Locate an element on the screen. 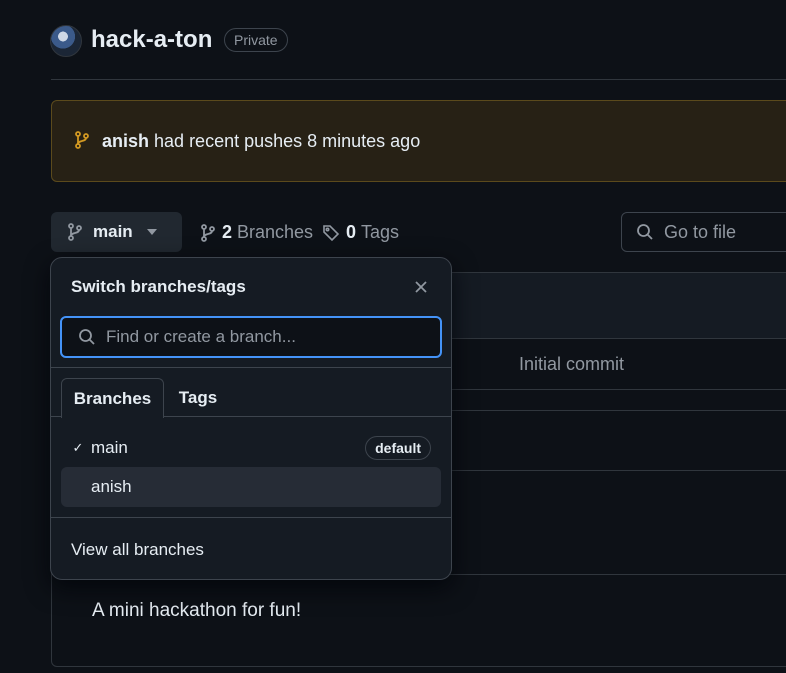 This screenshot has height=673, width=786. branch-item-anish: anish is located at coordinates (251, 487).